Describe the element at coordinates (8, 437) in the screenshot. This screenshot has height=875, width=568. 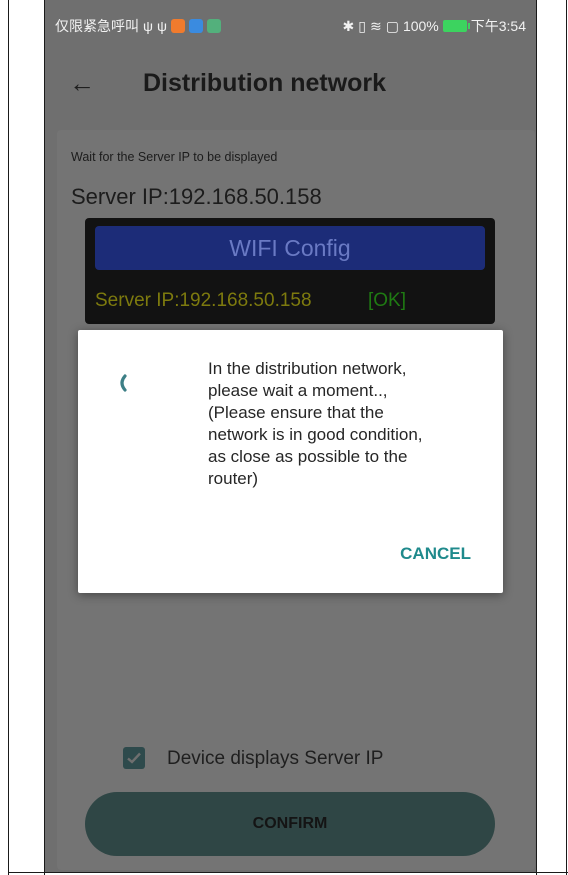
I see `frame-line-left` at that location.